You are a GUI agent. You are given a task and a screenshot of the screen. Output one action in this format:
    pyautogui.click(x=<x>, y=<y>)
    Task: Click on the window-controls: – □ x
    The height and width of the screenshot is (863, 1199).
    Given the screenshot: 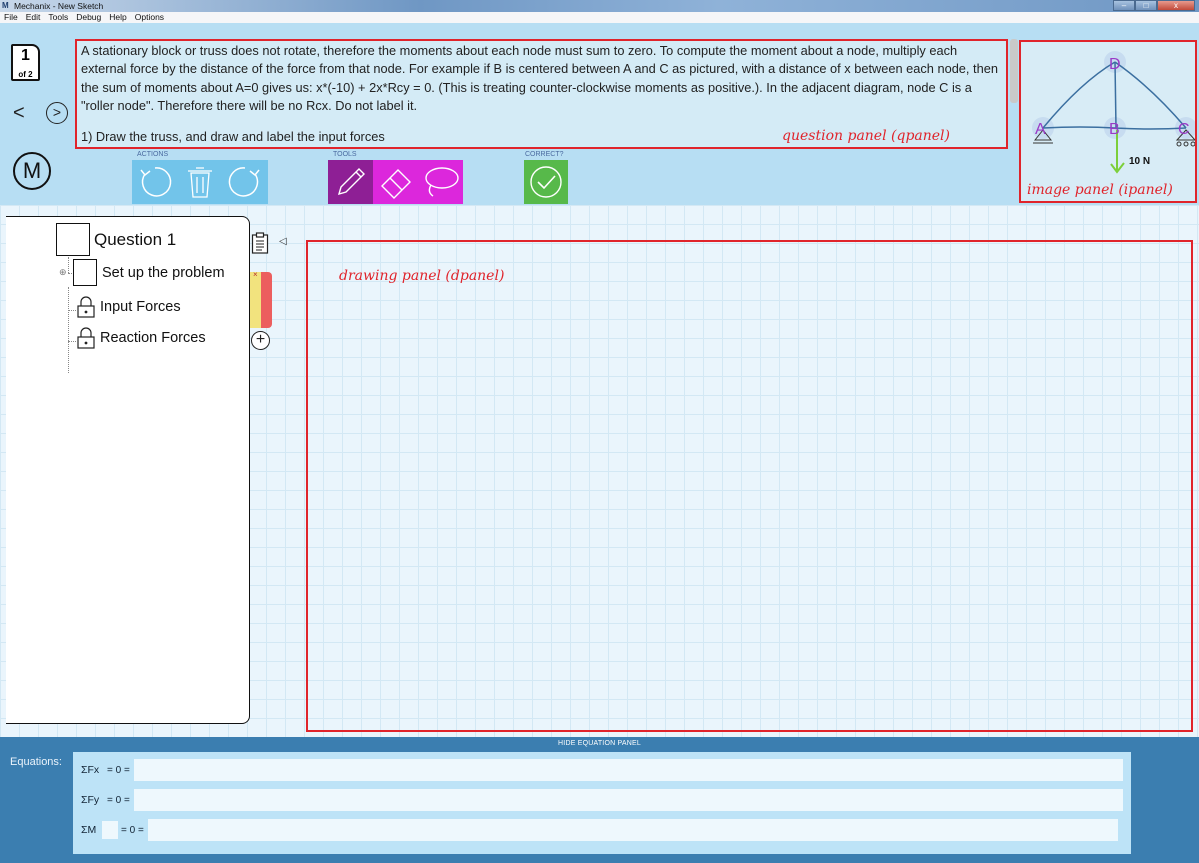 What is the action you would take?
    pyautogui.click(x=1154, y=5)
    